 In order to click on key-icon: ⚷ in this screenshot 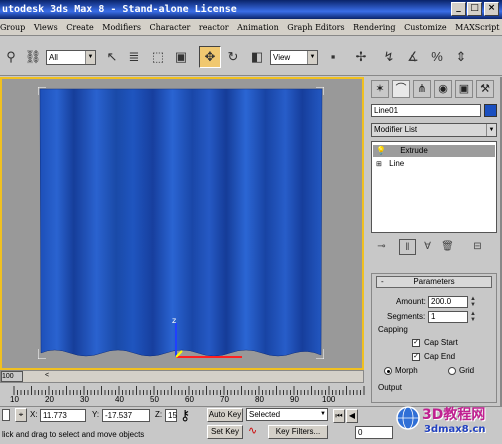, I will do `click(185, 415)`.